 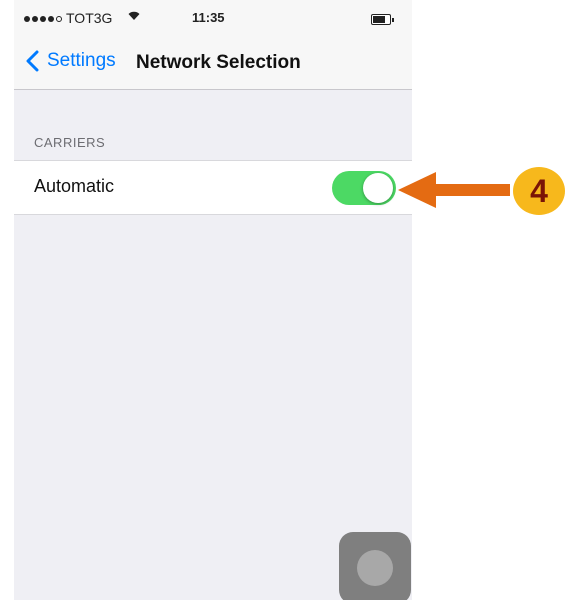 I want to click on automatic-toggle, so click(x=364, y=188).